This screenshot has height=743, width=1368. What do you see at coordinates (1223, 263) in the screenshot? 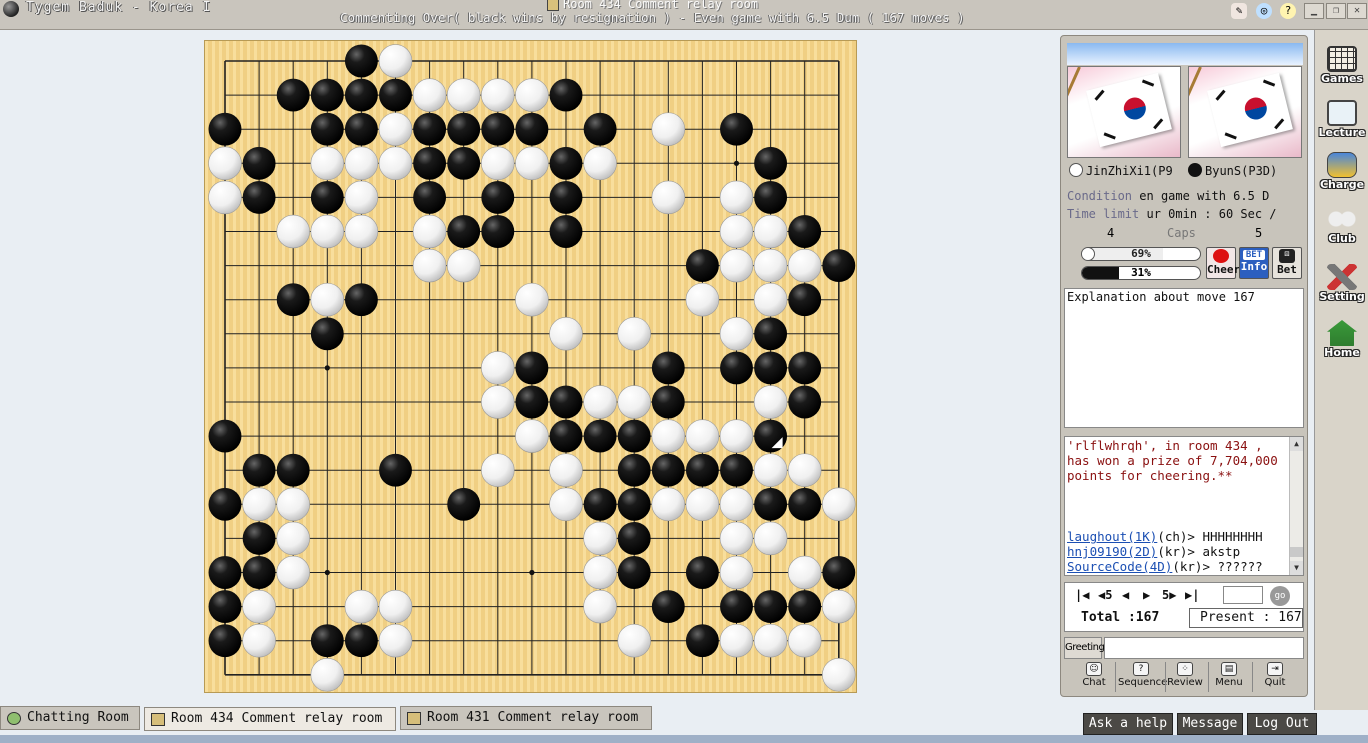
I see `cheer-button: Cheer` at bounding box center [1223, 263].